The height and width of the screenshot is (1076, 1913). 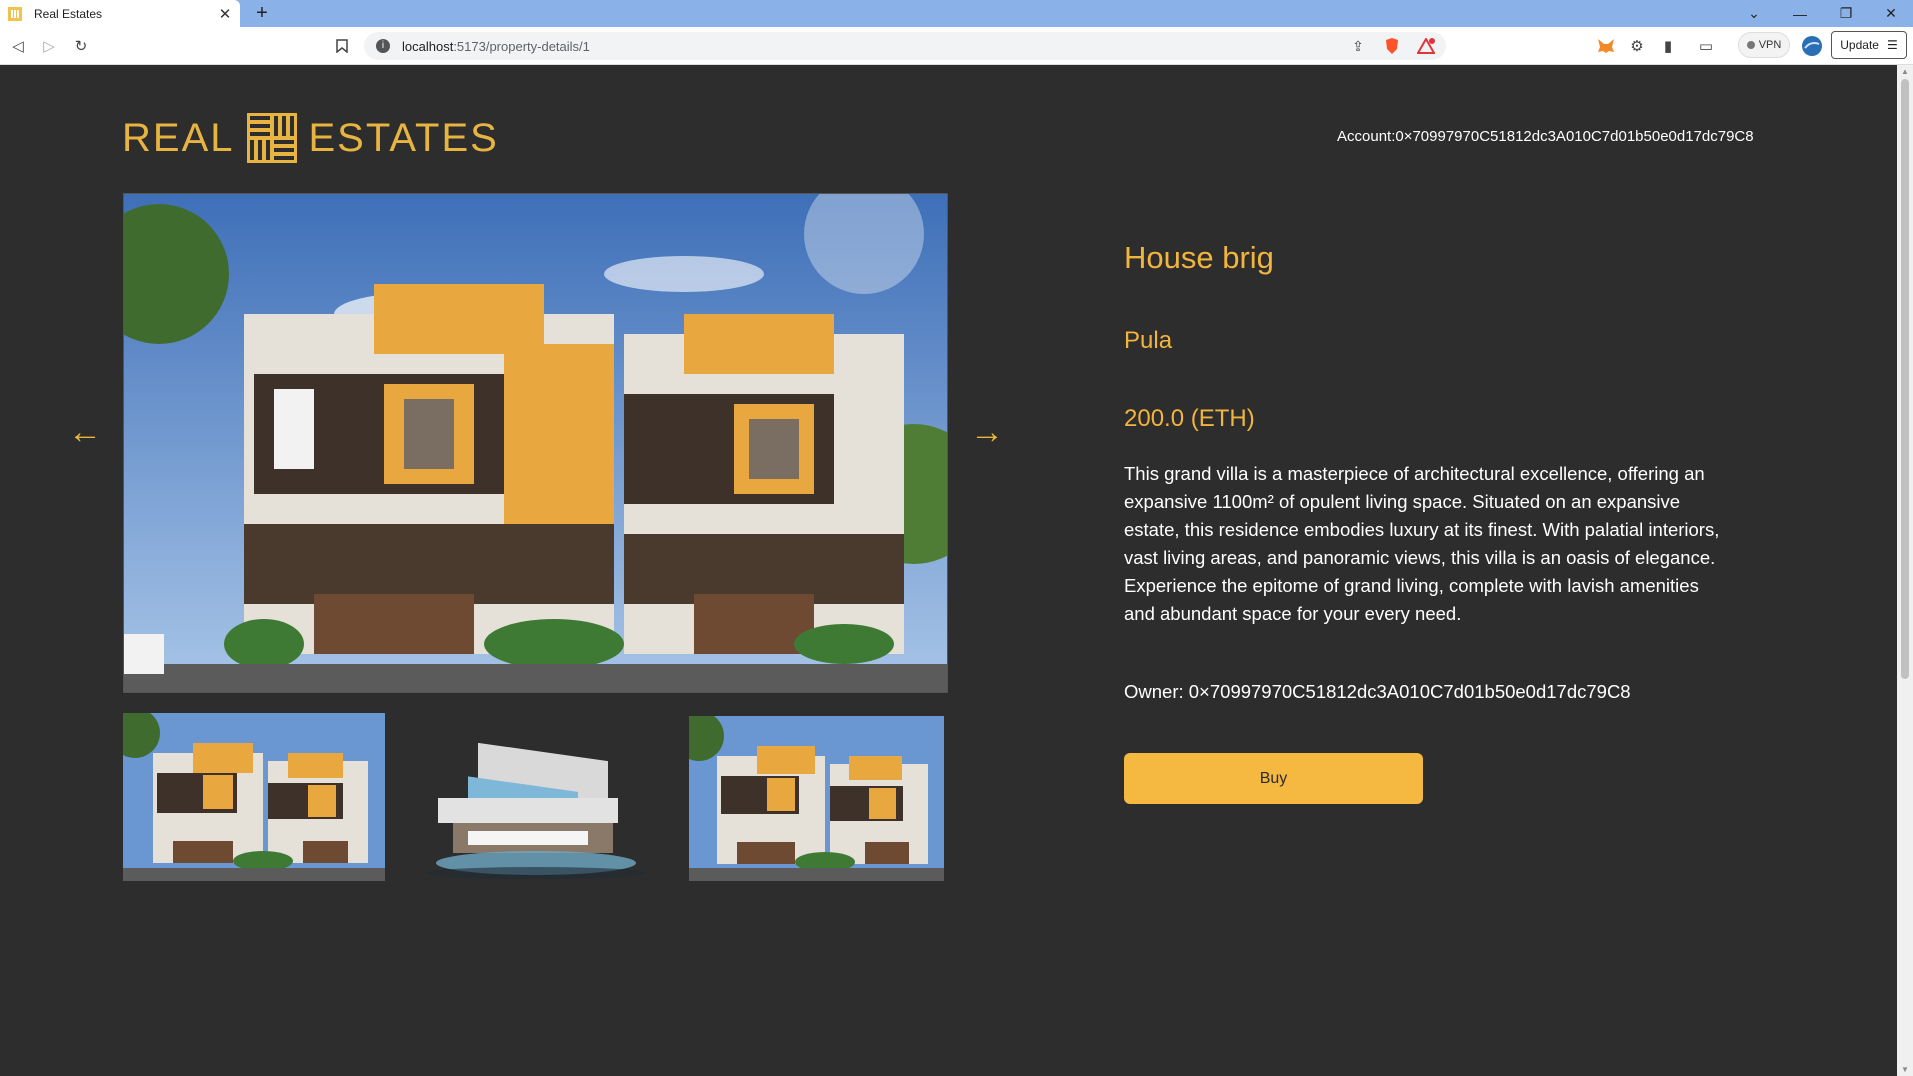 I want to click on vpn-button: VPN, so click(x=1764, y=45).